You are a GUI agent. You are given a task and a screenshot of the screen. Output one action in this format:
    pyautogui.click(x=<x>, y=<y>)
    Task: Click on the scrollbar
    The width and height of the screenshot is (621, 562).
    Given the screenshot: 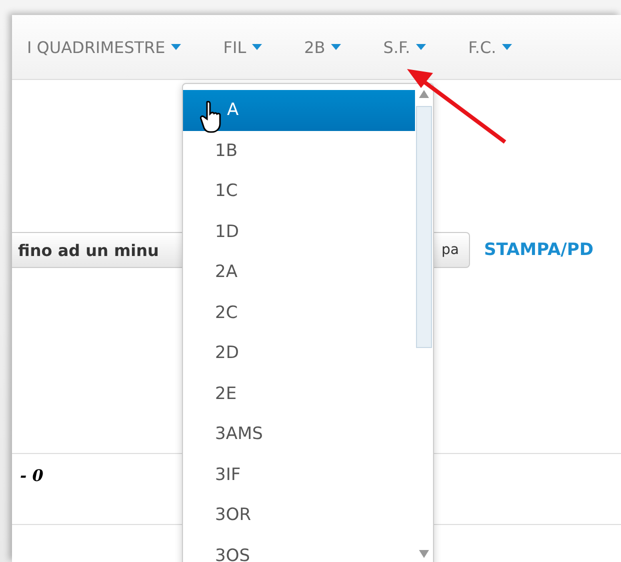 What is the action you would take?
    pyautogui.click(x=424, y=323)
    